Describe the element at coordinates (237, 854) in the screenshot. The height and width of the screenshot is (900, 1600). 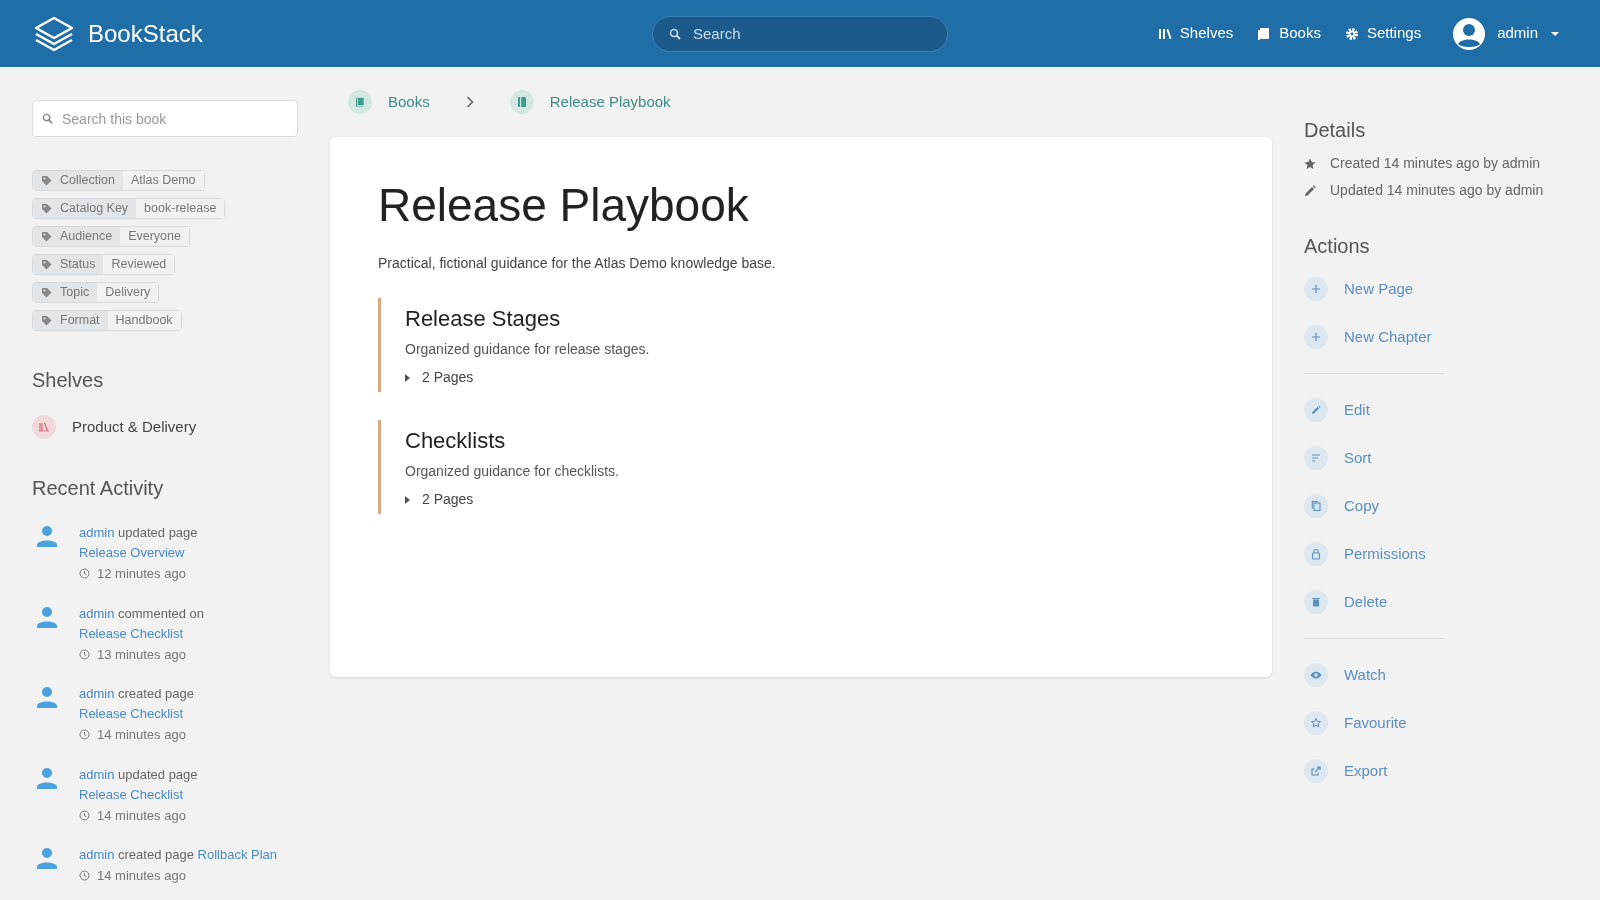
I see `page-link: Rollback Plan` at that location.